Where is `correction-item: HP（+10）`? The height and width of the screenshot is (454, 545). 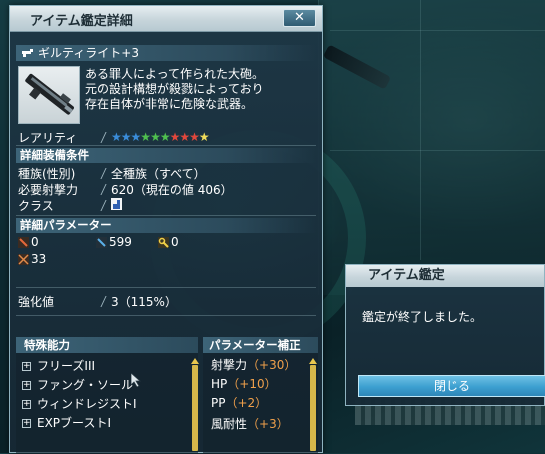 correction-item: HP（+10） is located at coordinates (244, 384).